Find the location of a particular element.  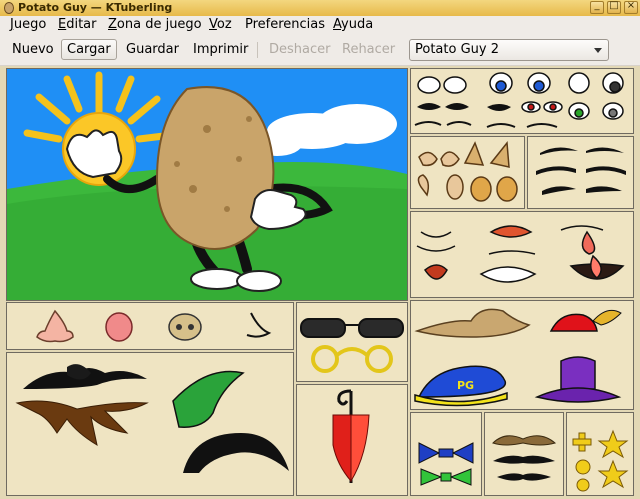

maximize-icon: □ is located at coordinates (614, 5).